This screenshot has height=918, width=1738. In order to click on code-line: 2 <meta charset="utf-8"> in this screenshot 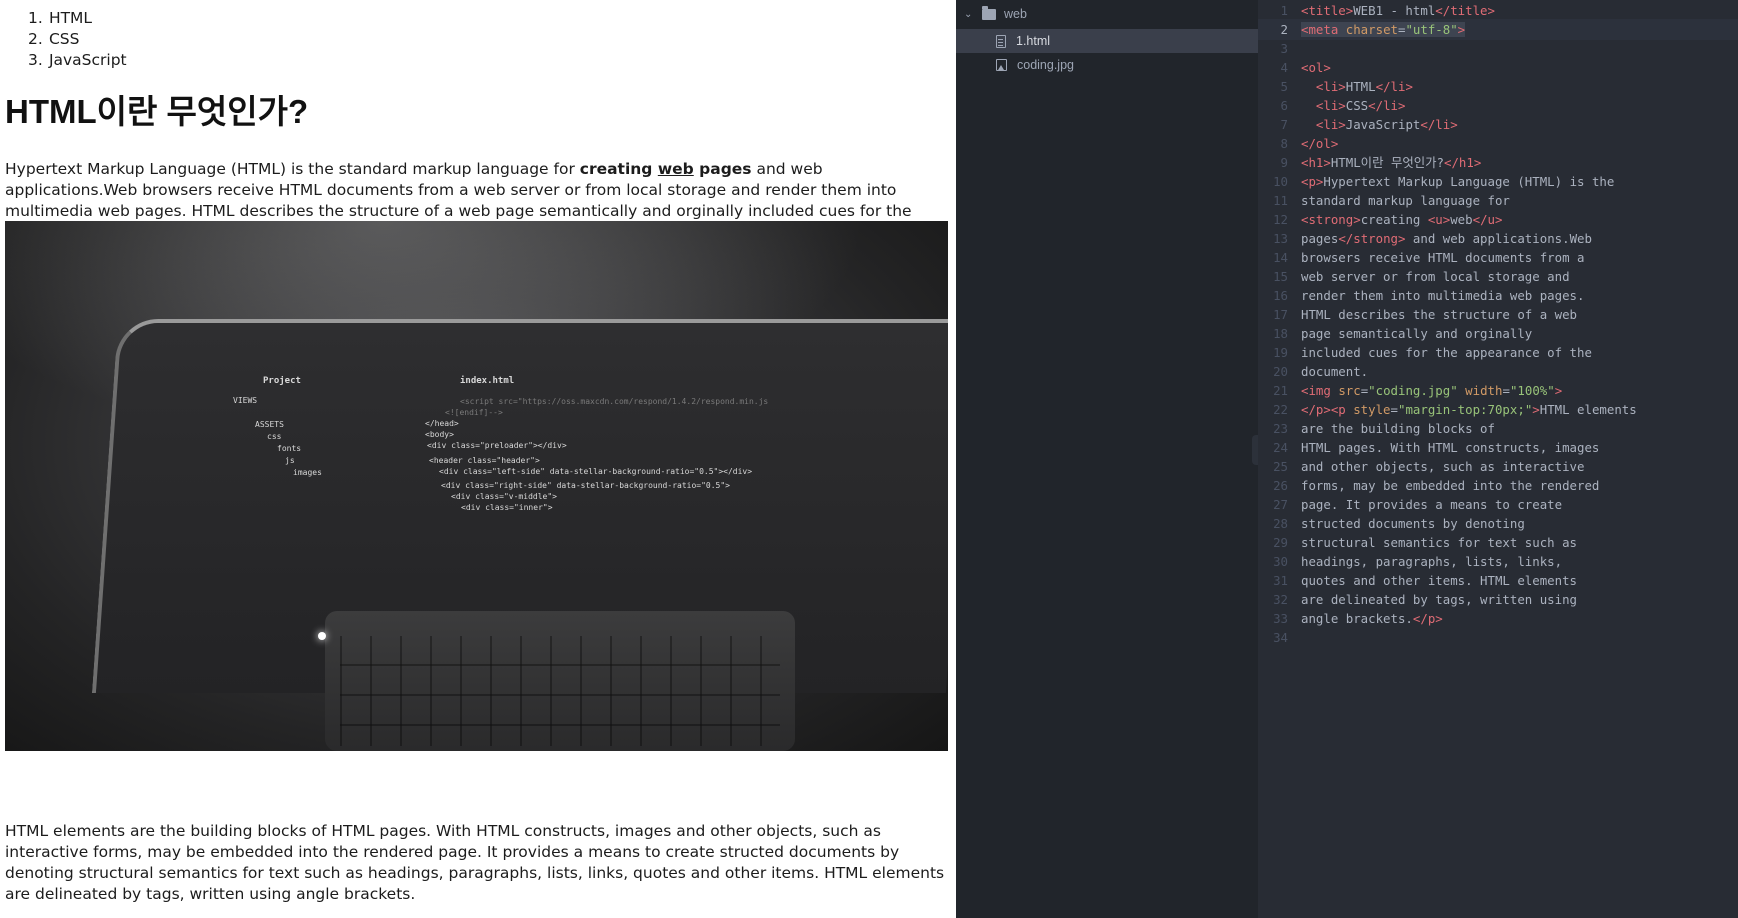, I will do `click(1498, 29)`.